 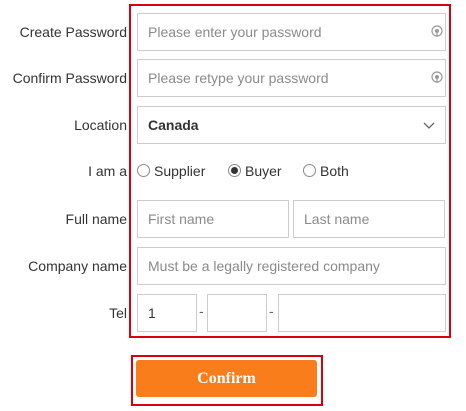 I want to click on create-password-row: Create Password, so click(x=233, y=32).